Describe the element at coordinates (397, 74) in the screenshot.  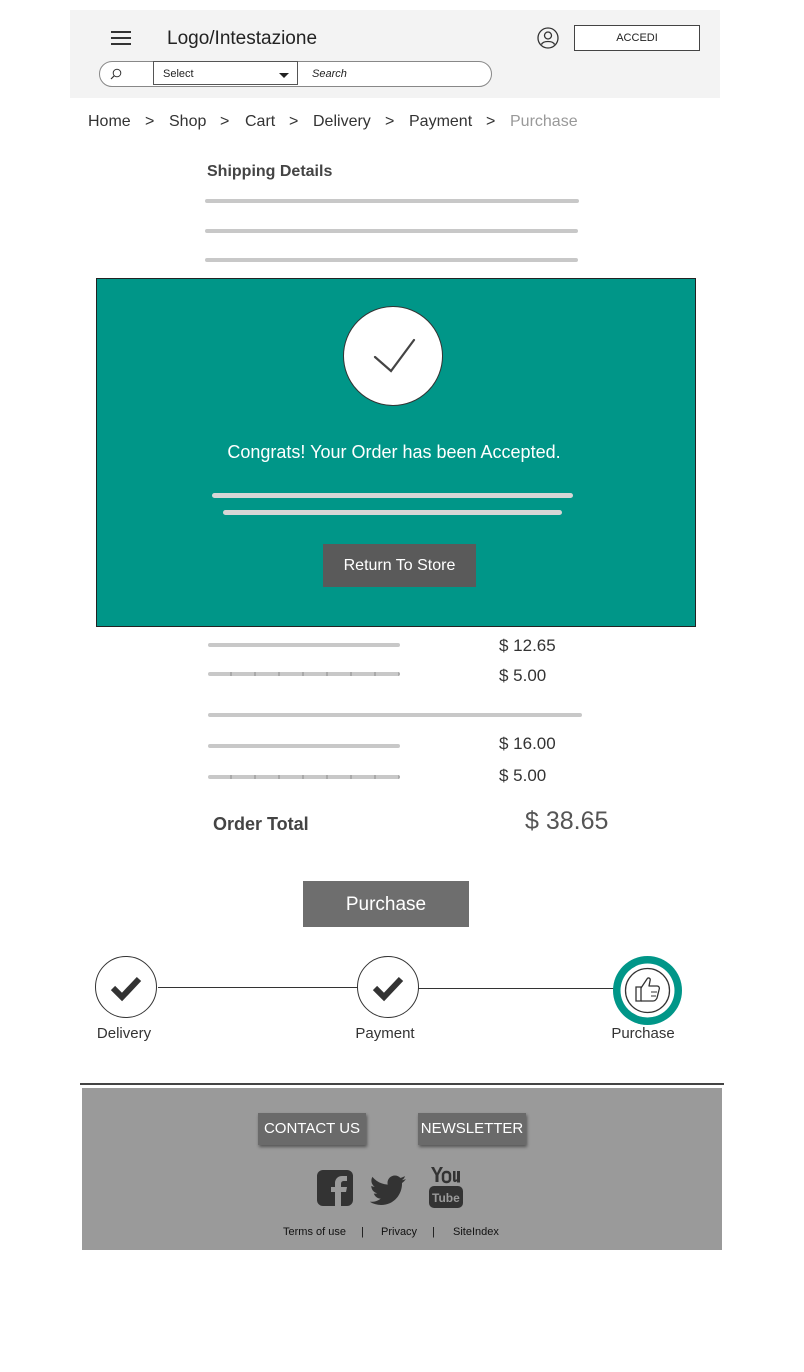
I see `search-input` at that location.